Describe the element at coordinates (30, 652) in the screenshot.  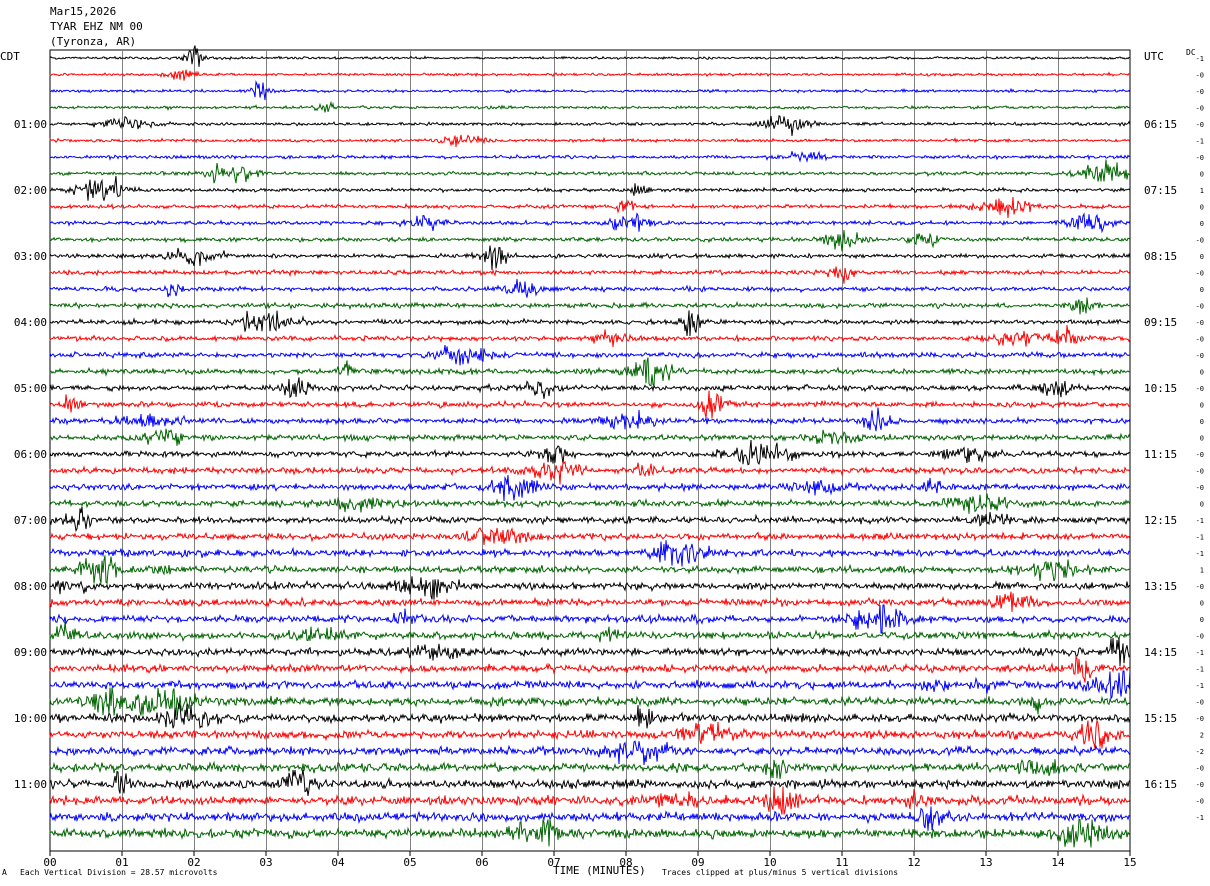
I see `left-time-label: 09:00` at that location.